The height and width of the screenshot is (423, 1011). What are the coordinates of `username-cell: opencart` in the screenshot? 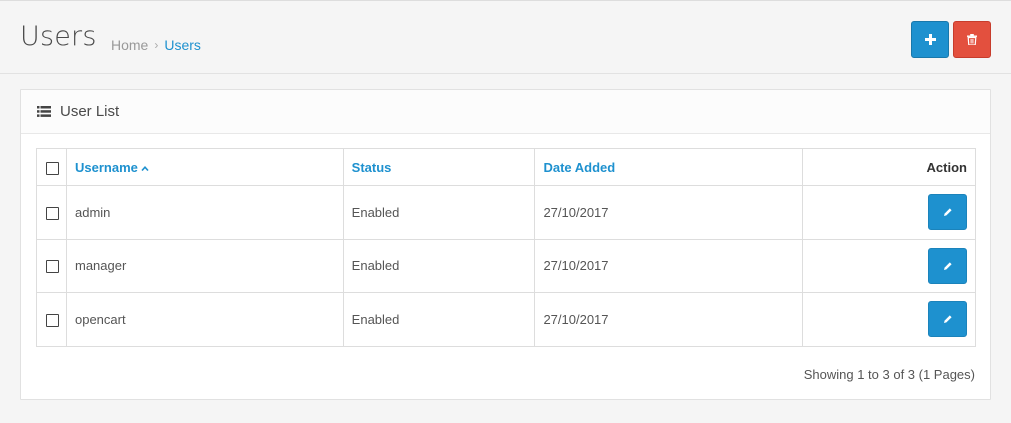 It's located at (204, 319).